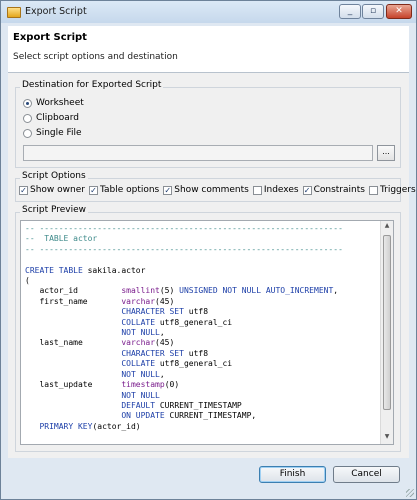 The height and width of the screenshot is (500, 417). I want to click on radio-single-file: Single File, so click(52, 133).